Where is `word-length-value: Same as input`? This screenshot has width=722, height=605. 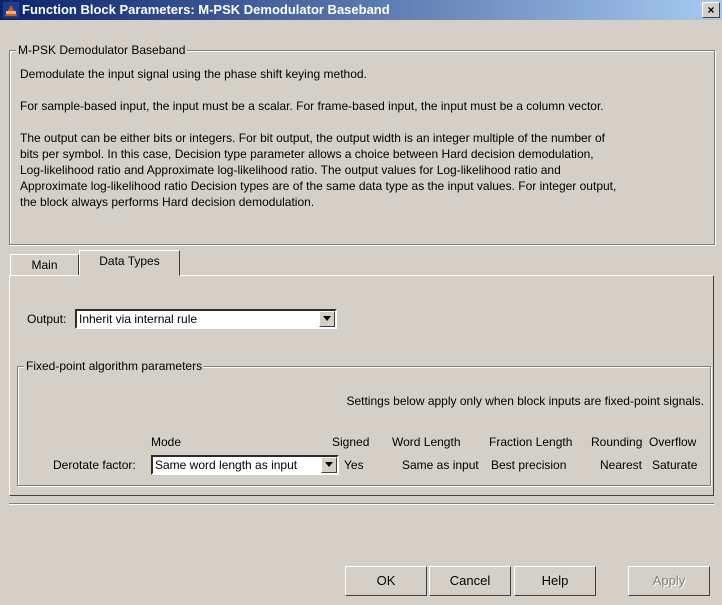
word-length-value: Same as input is located at coordinates (440, 465).